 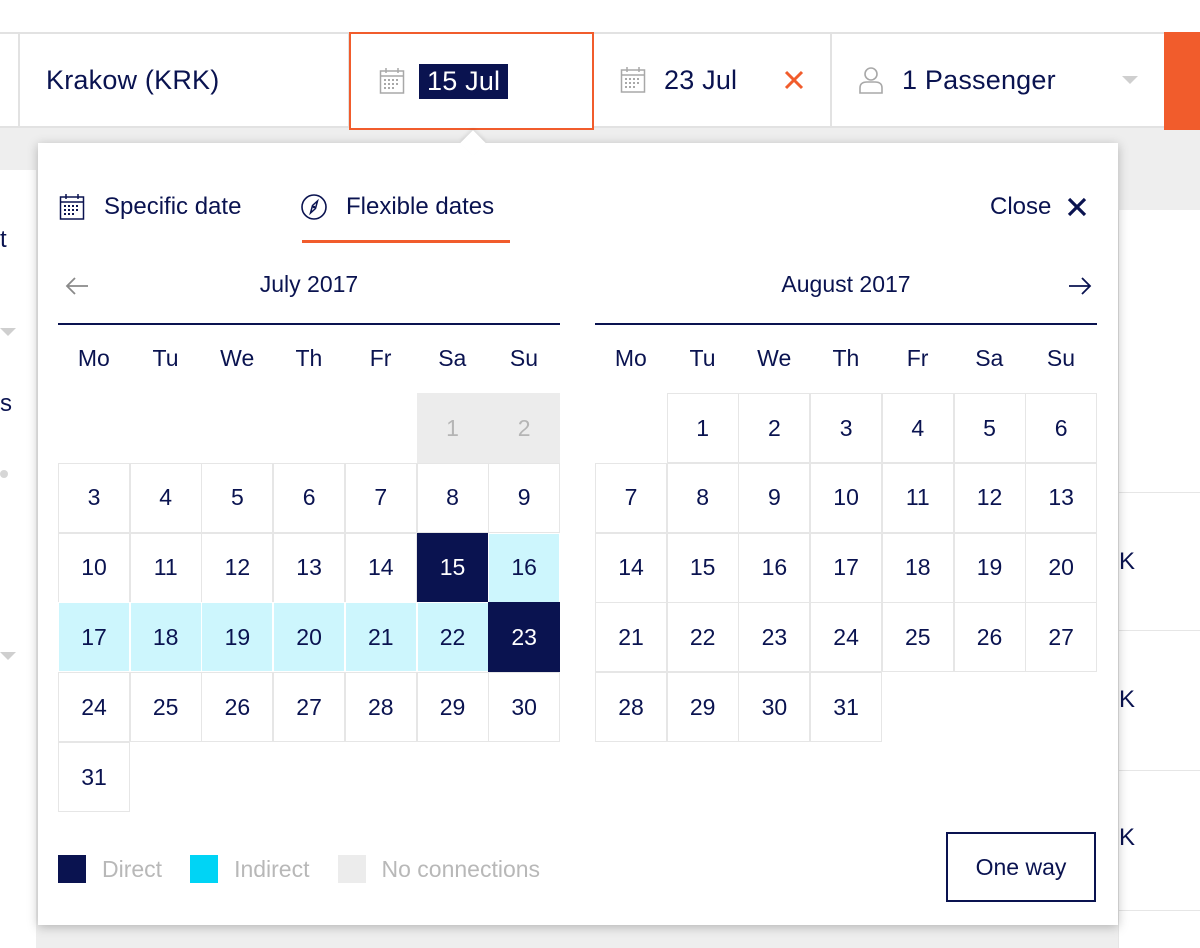 What do you see at coordinates (18, 559) in the screenshot?
I see `background-panel-left: t s` at bounding box center [18, 559].